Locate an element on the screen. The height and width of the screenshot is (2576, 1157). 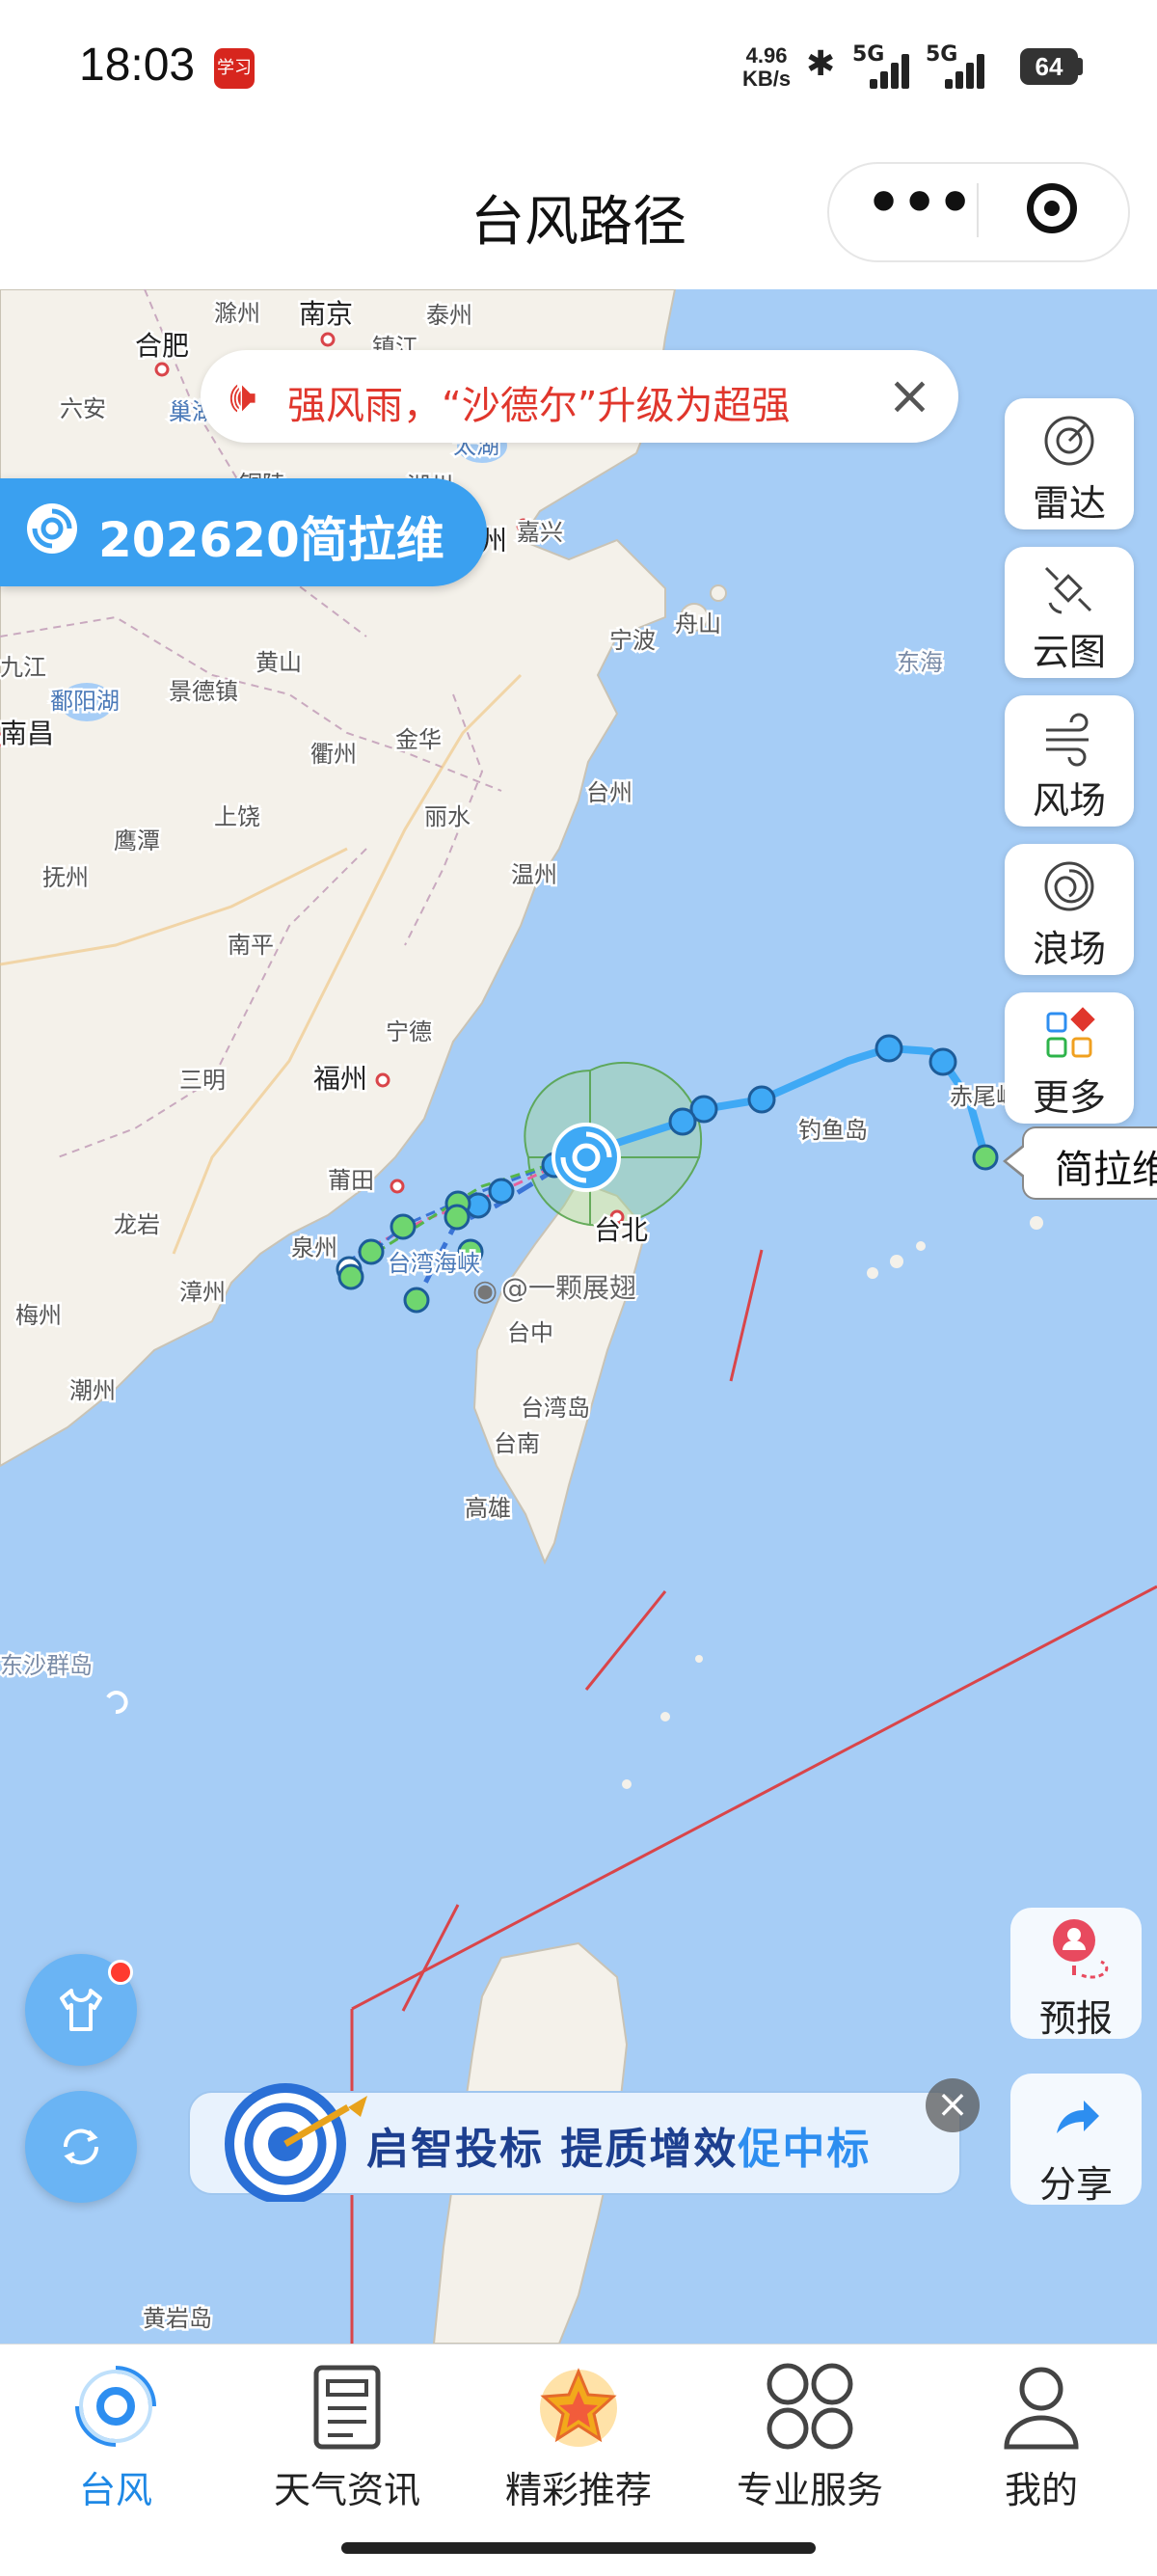
refresh-button is located at coordinates (81, 2147).